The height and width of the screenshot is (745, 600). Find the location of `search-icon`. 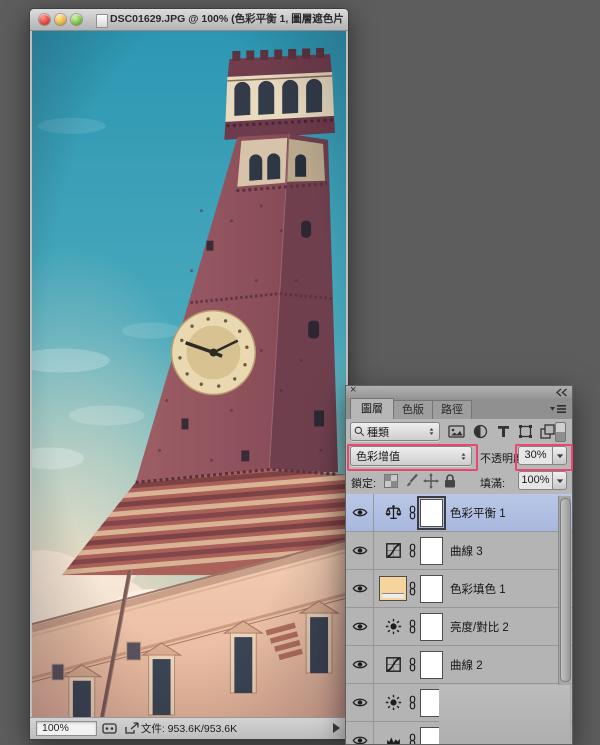

search-icon is located at coordinates (359, 431).